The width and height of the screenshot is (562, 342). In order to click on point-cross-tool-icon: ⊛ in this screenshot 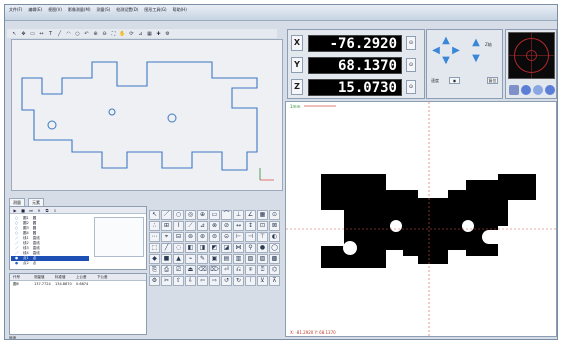, I will do `click(202, 237)`.